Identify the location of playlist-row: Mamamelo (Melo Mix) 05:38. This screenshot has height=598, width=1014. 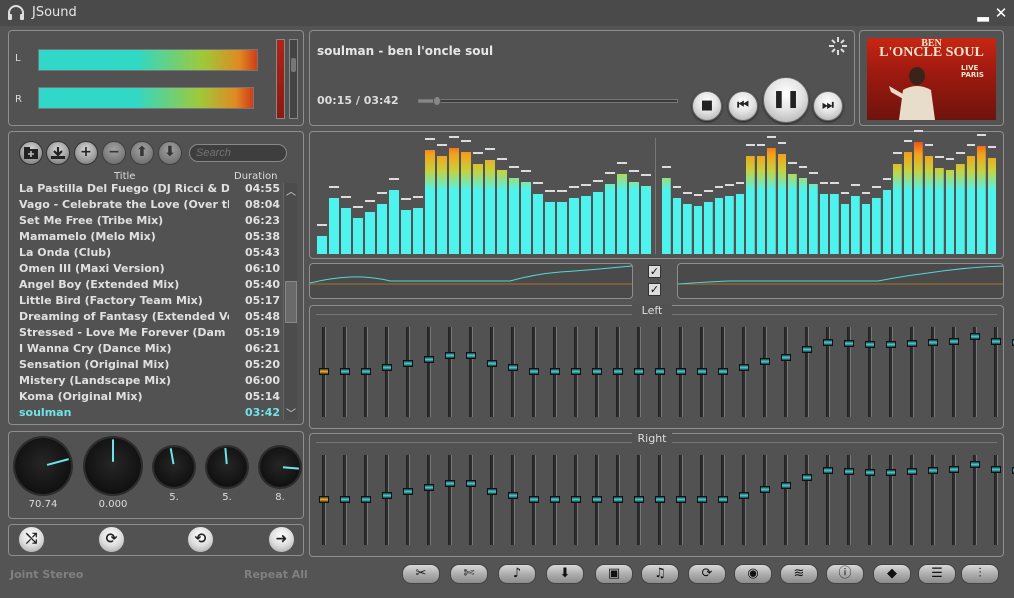
(149, 237).